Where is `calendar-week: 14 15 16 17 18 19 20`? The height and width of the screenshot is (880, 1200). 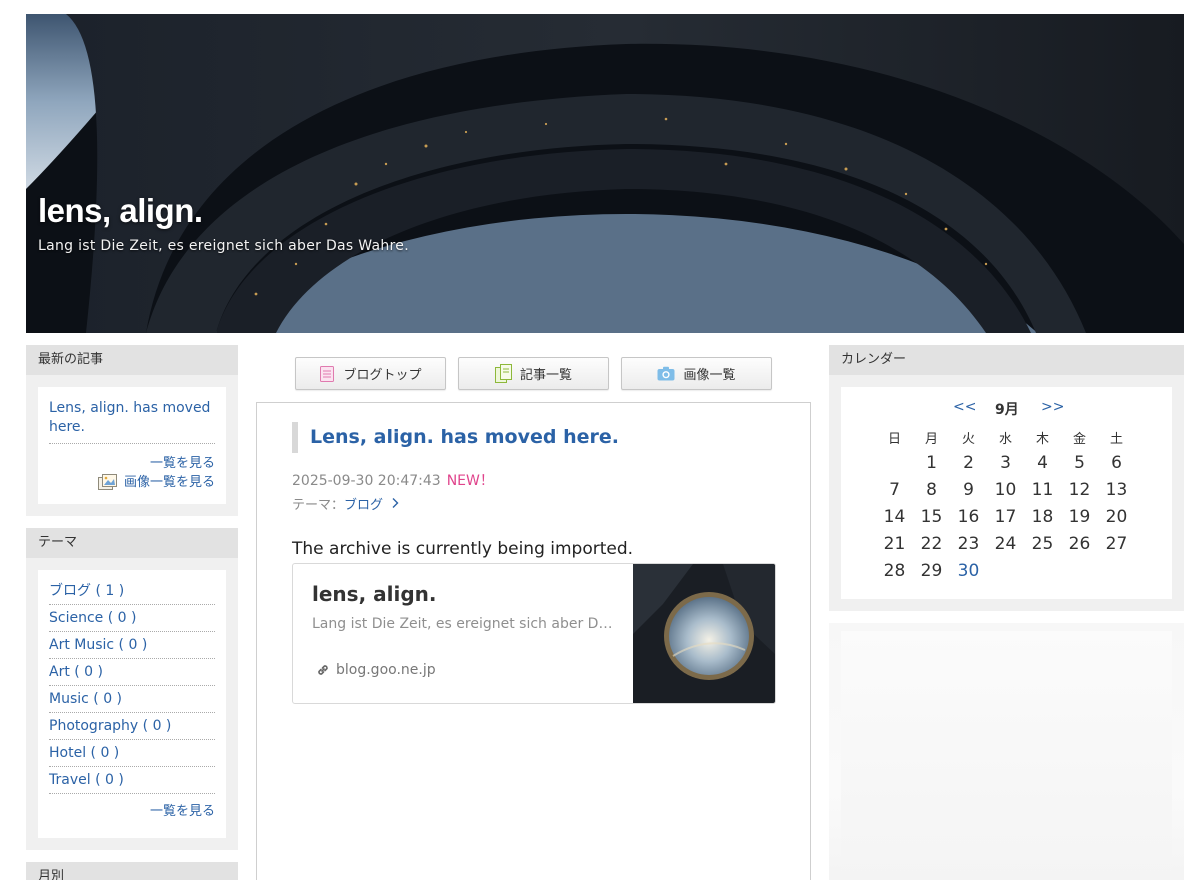 calendar-week: 14 15 16 17 18 19 20 is located at coordinates (1005, 517).